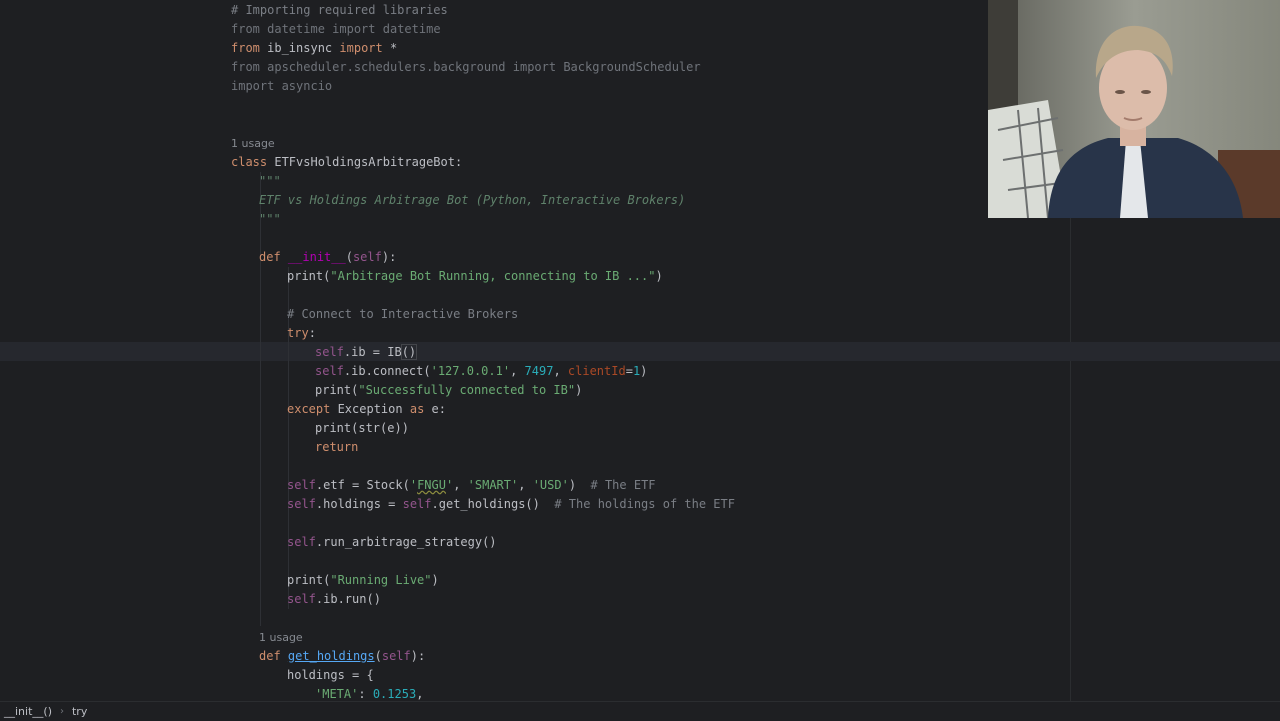 This screenshot has width=1280, height=721. What do you see at coordinates (640, 711) in the screenshot?
I see `breadcrumb: __init__() › try` at bounding box center [640, 711].